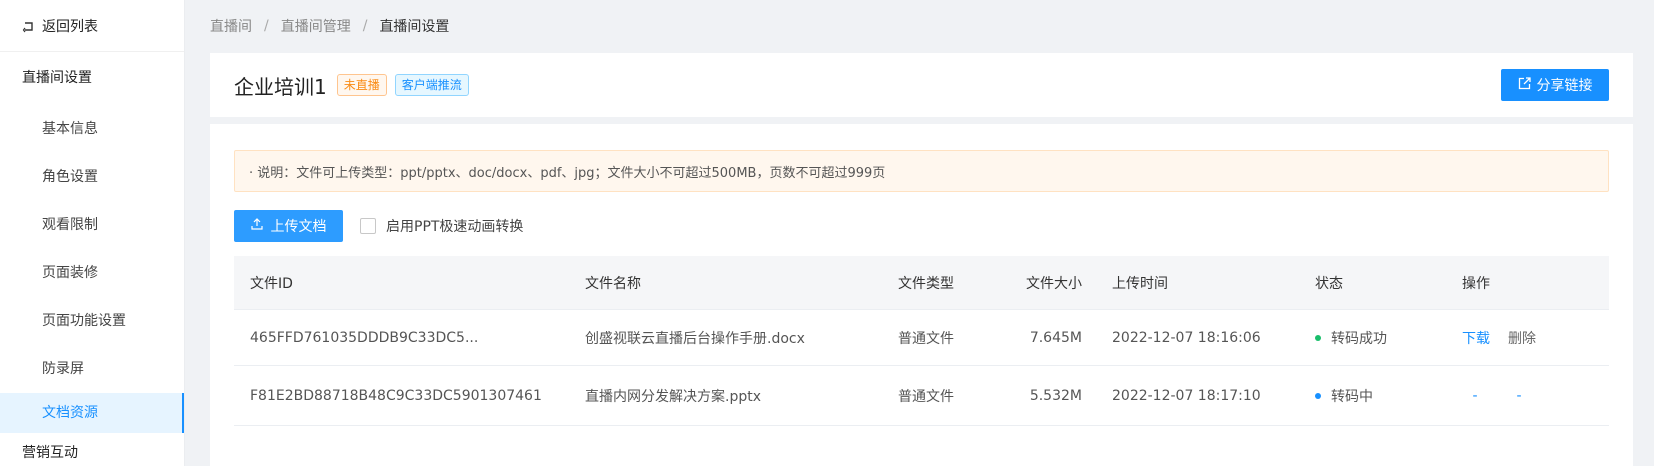 This screenshot has width=1654, height=466. Describe the element at coordinates (673, 396) in the screenshot. I see `cell-file-name: 直播内网分发解决方案.pptx` at that location.